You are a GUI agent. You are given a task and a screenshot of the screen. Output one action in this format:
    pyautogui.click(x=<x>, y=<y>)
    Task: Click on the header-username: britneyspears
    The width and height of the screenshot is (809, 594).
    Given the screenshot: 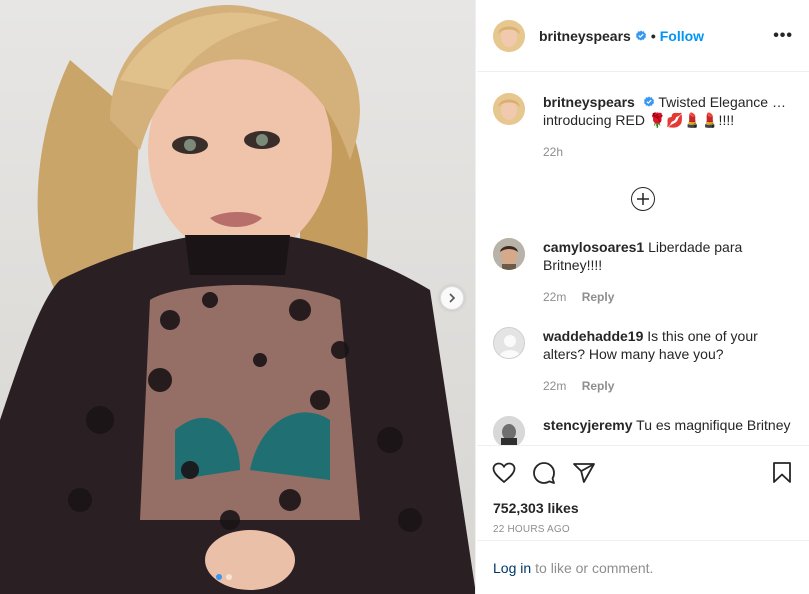 What is the action you would take?
    pyautogui.click(x=585, y=36)
    